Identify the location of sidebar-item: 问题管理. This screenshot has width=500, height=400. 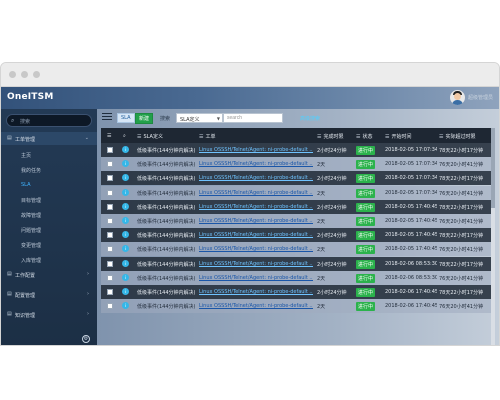
(49, 229).